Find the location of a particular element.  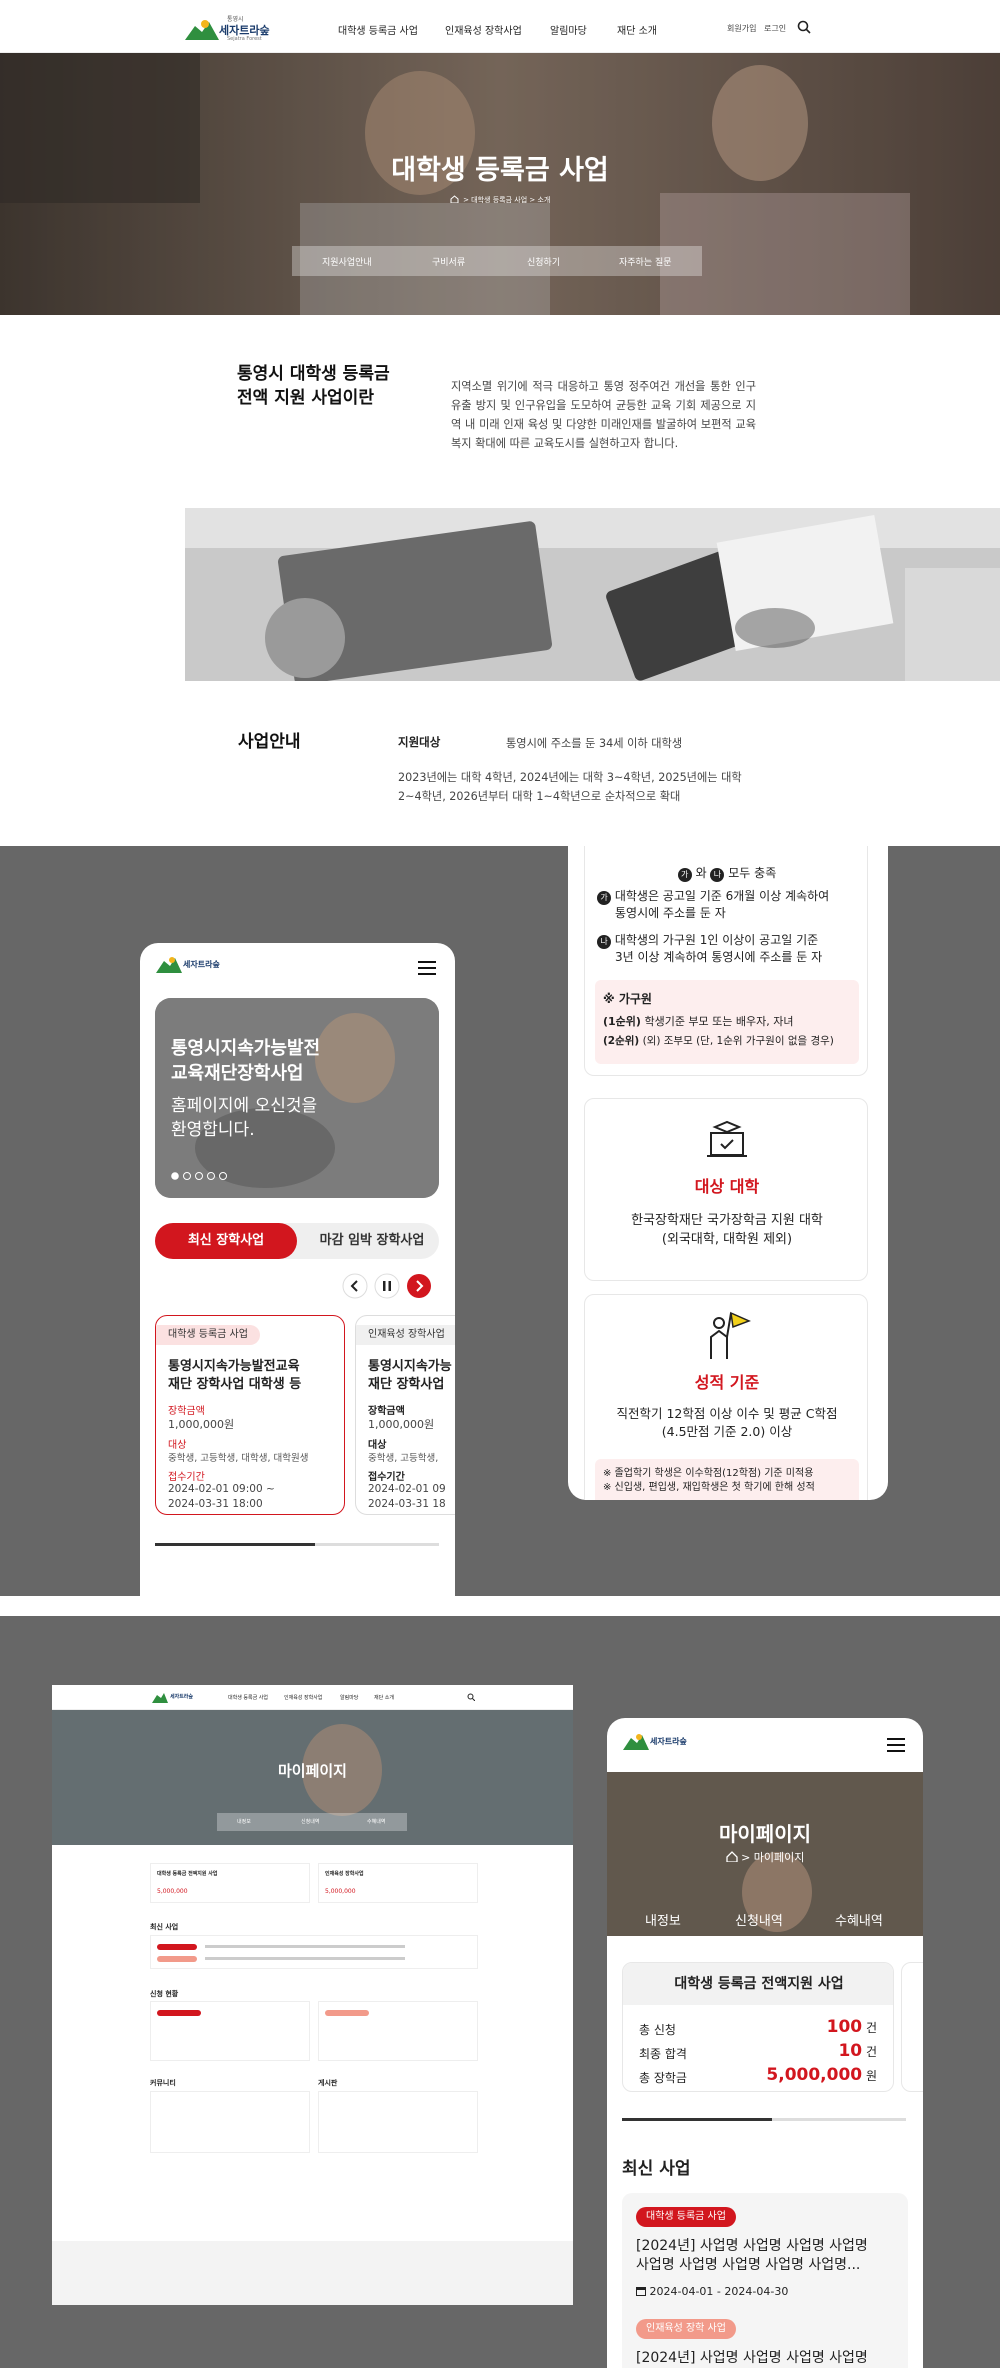

hero-title: 대학생 등록금 사업 is located at coordinates (500, 170).